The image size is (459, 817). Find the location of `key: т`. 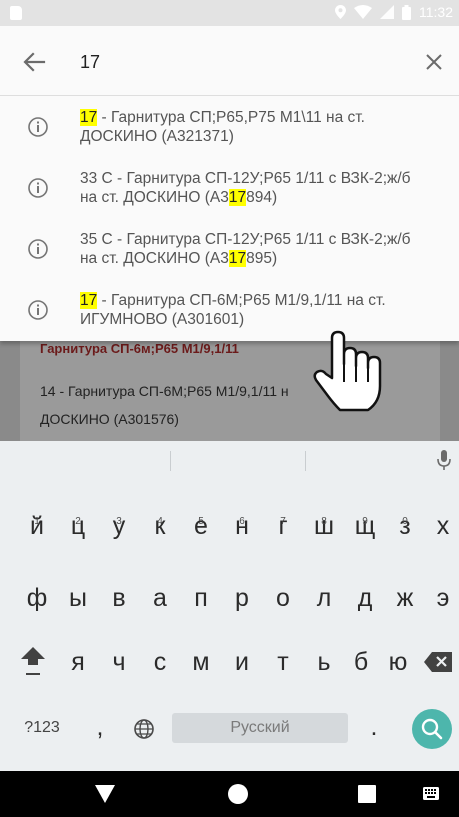

key: т is located at coordinates (283, 662).